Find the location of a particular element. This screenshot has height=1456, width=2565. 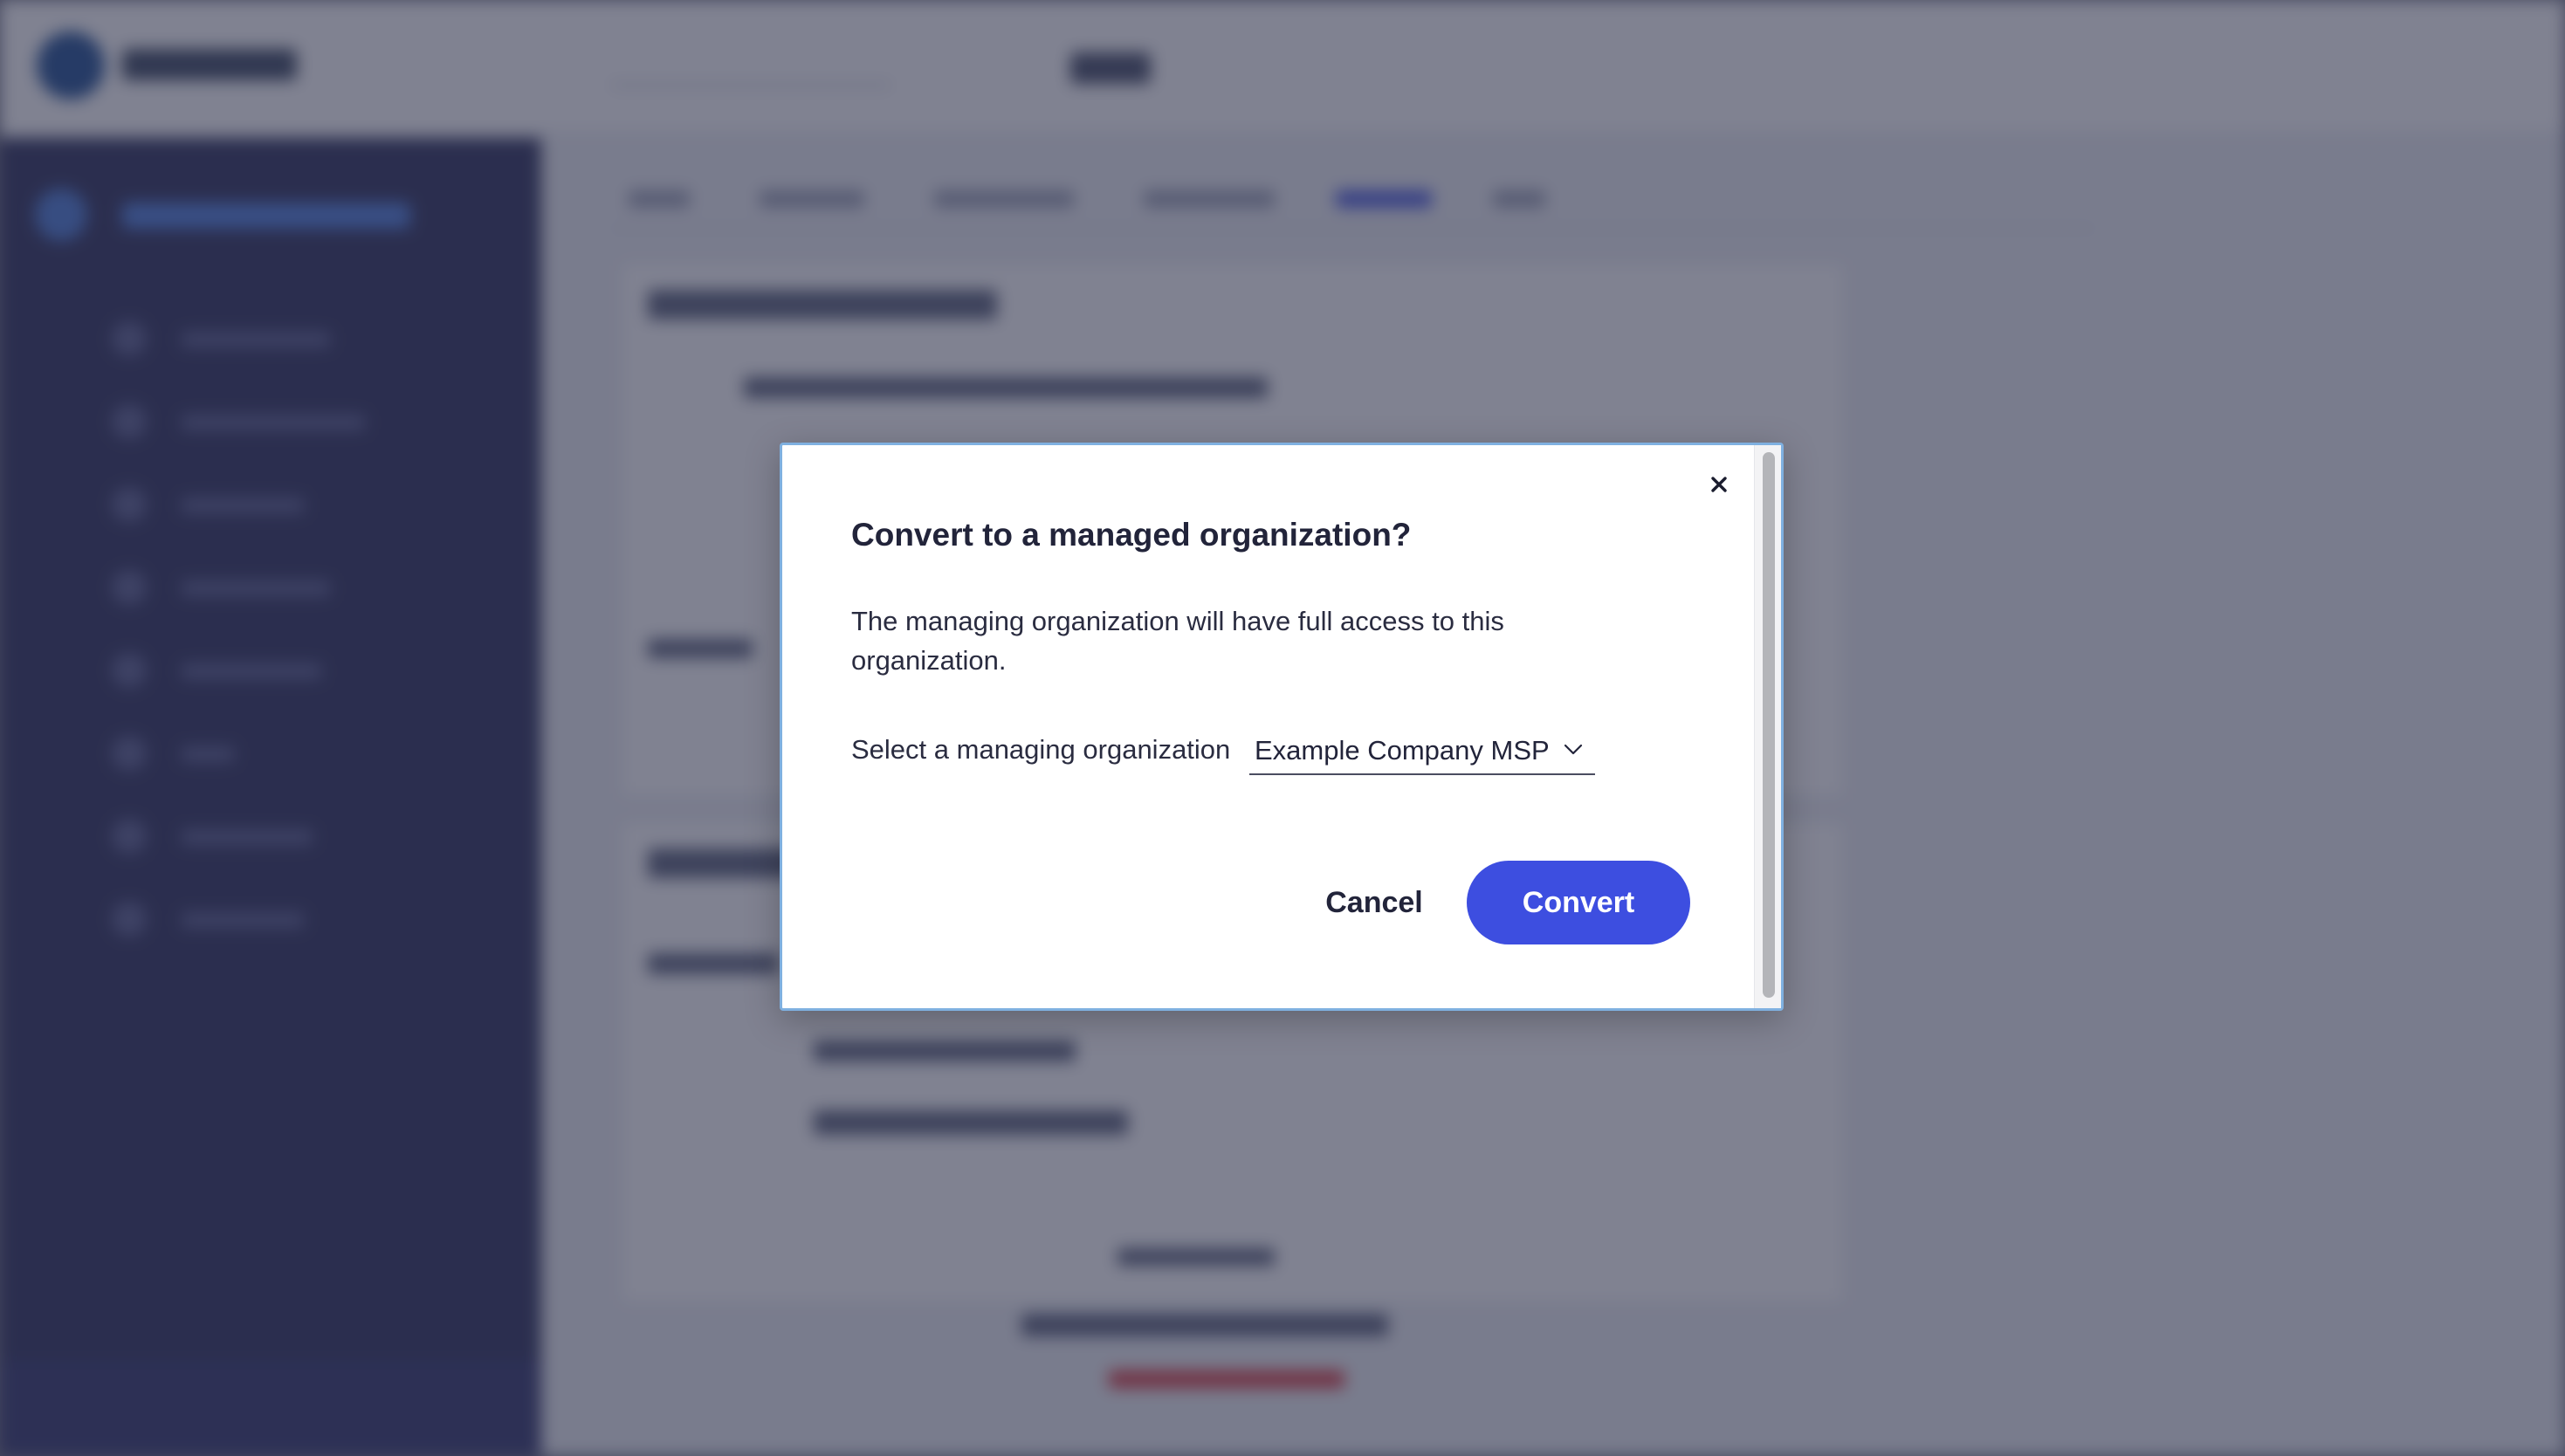

managing-org-label: Select a managing organization is located at coordinates (1041, 749).